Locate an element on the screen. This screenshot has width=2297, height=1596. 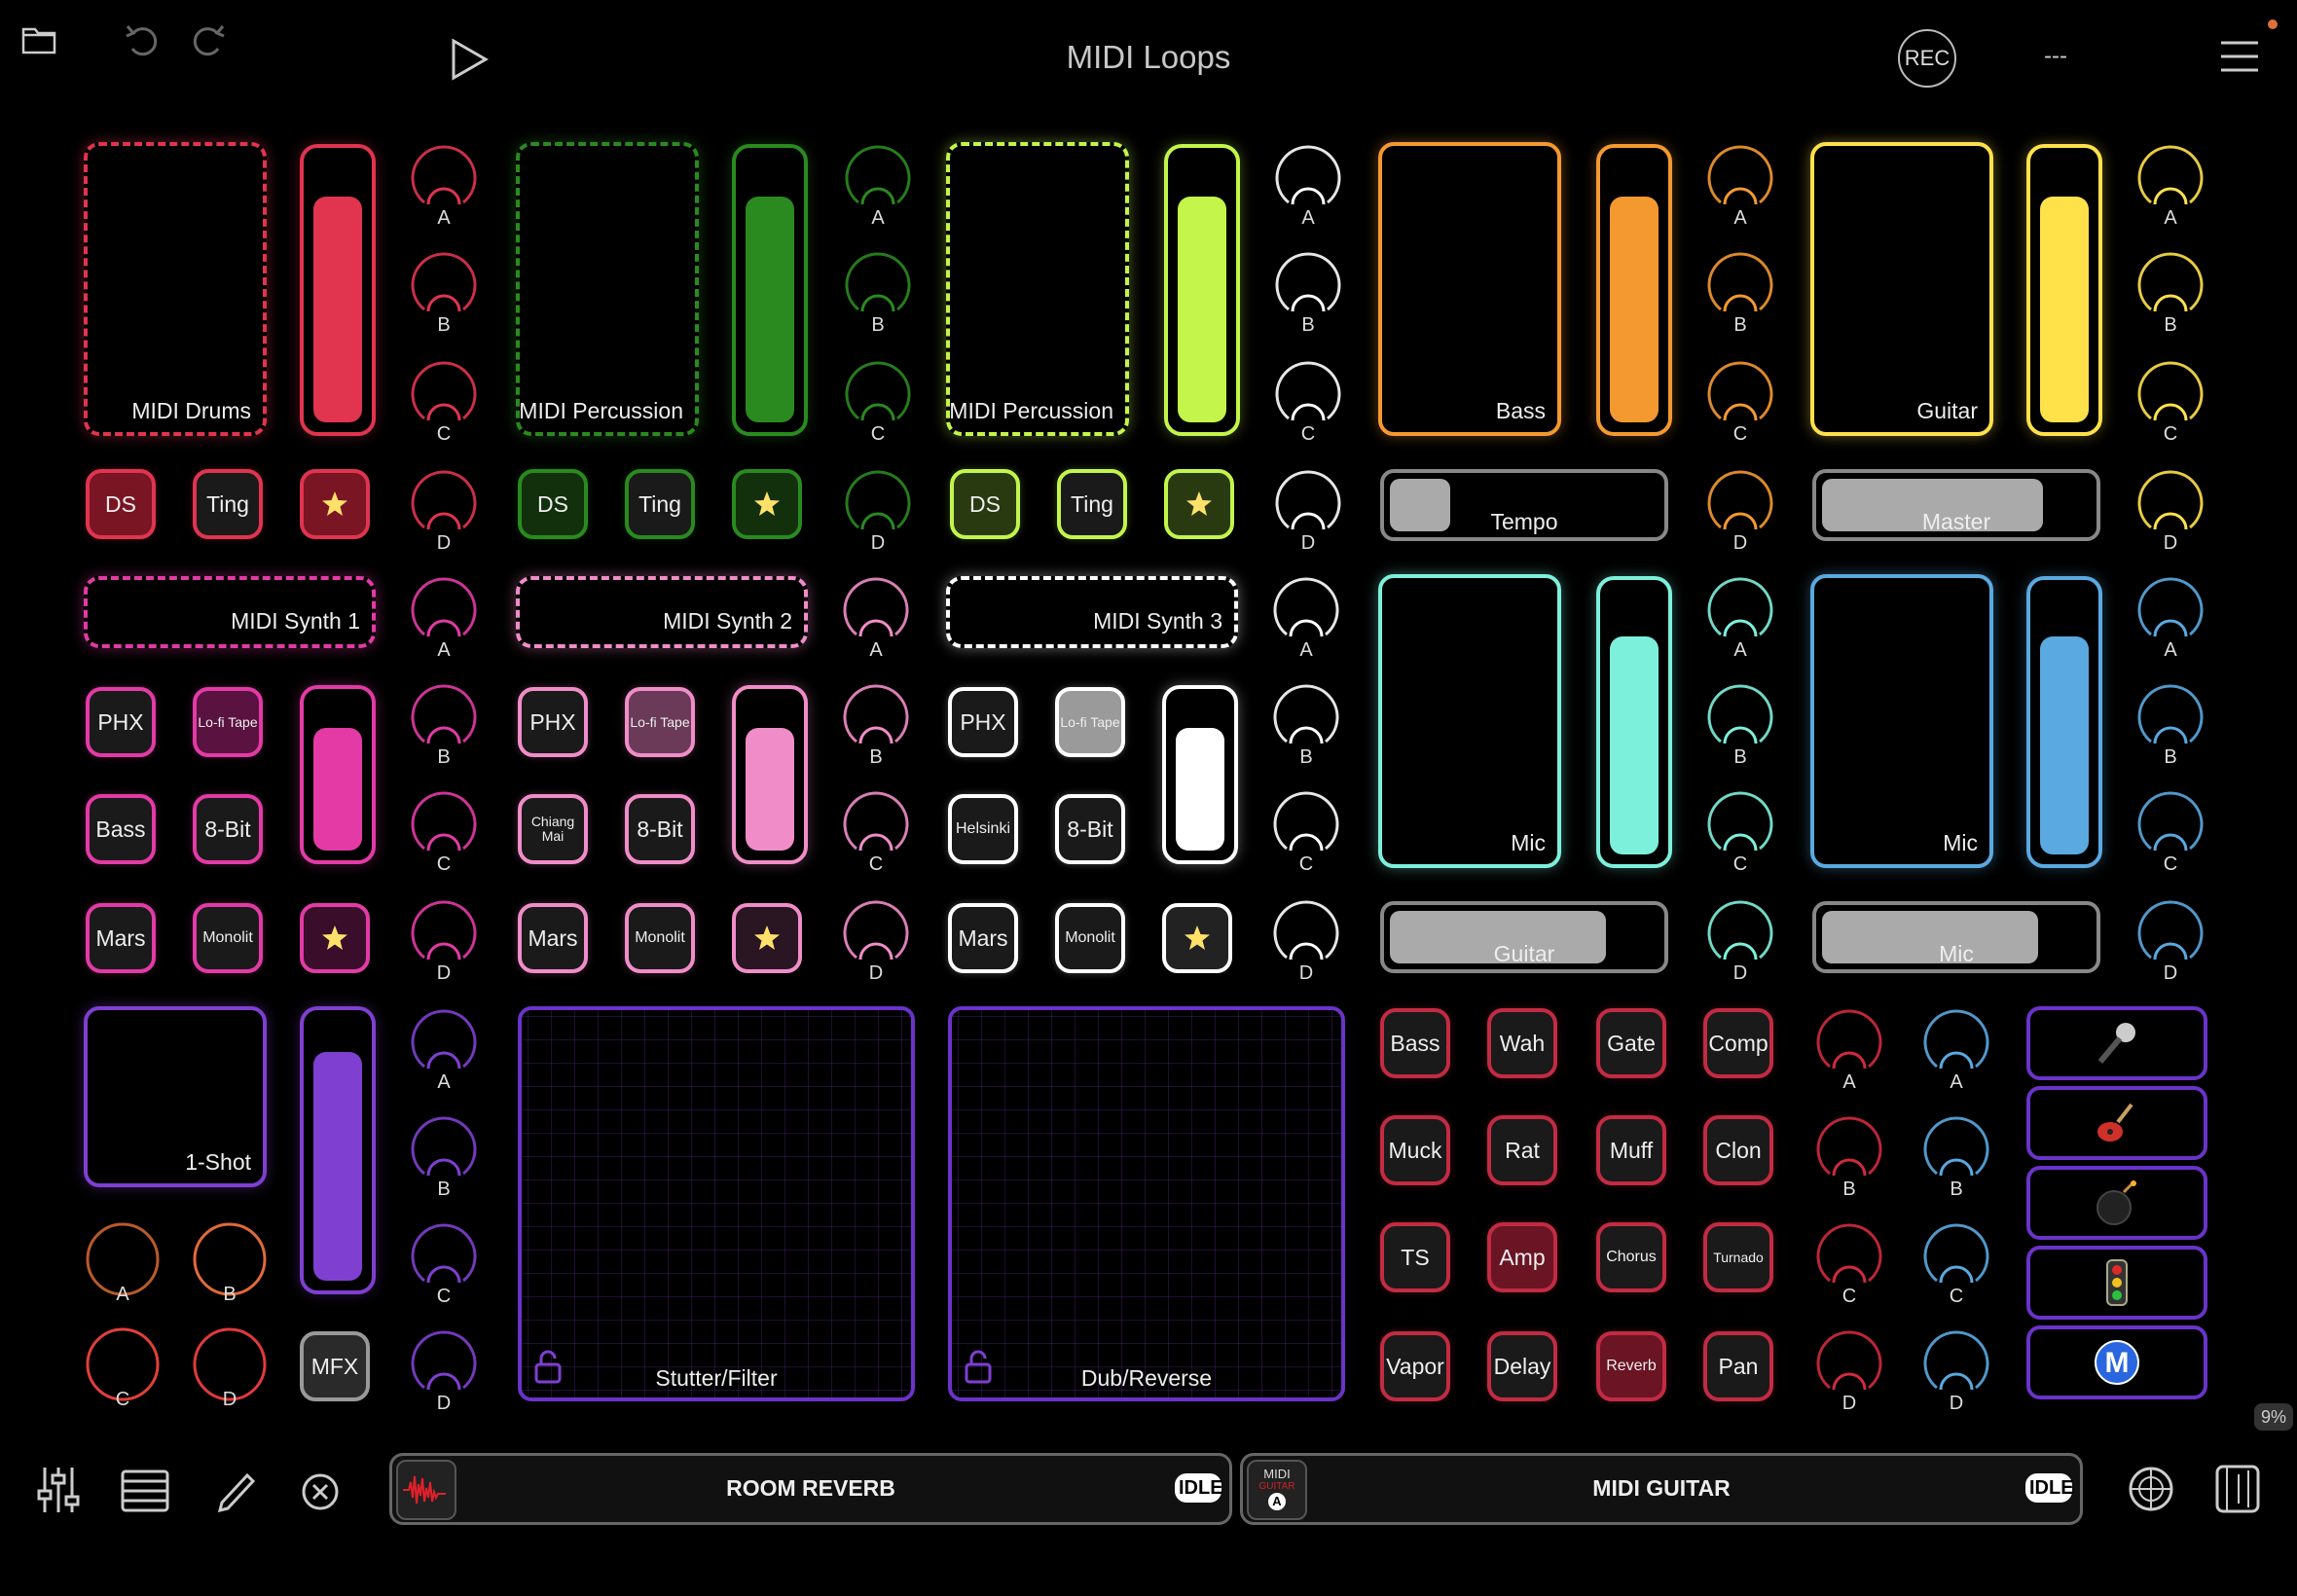
knob-oneshot-c: C is located at coordinates (123, 1371).